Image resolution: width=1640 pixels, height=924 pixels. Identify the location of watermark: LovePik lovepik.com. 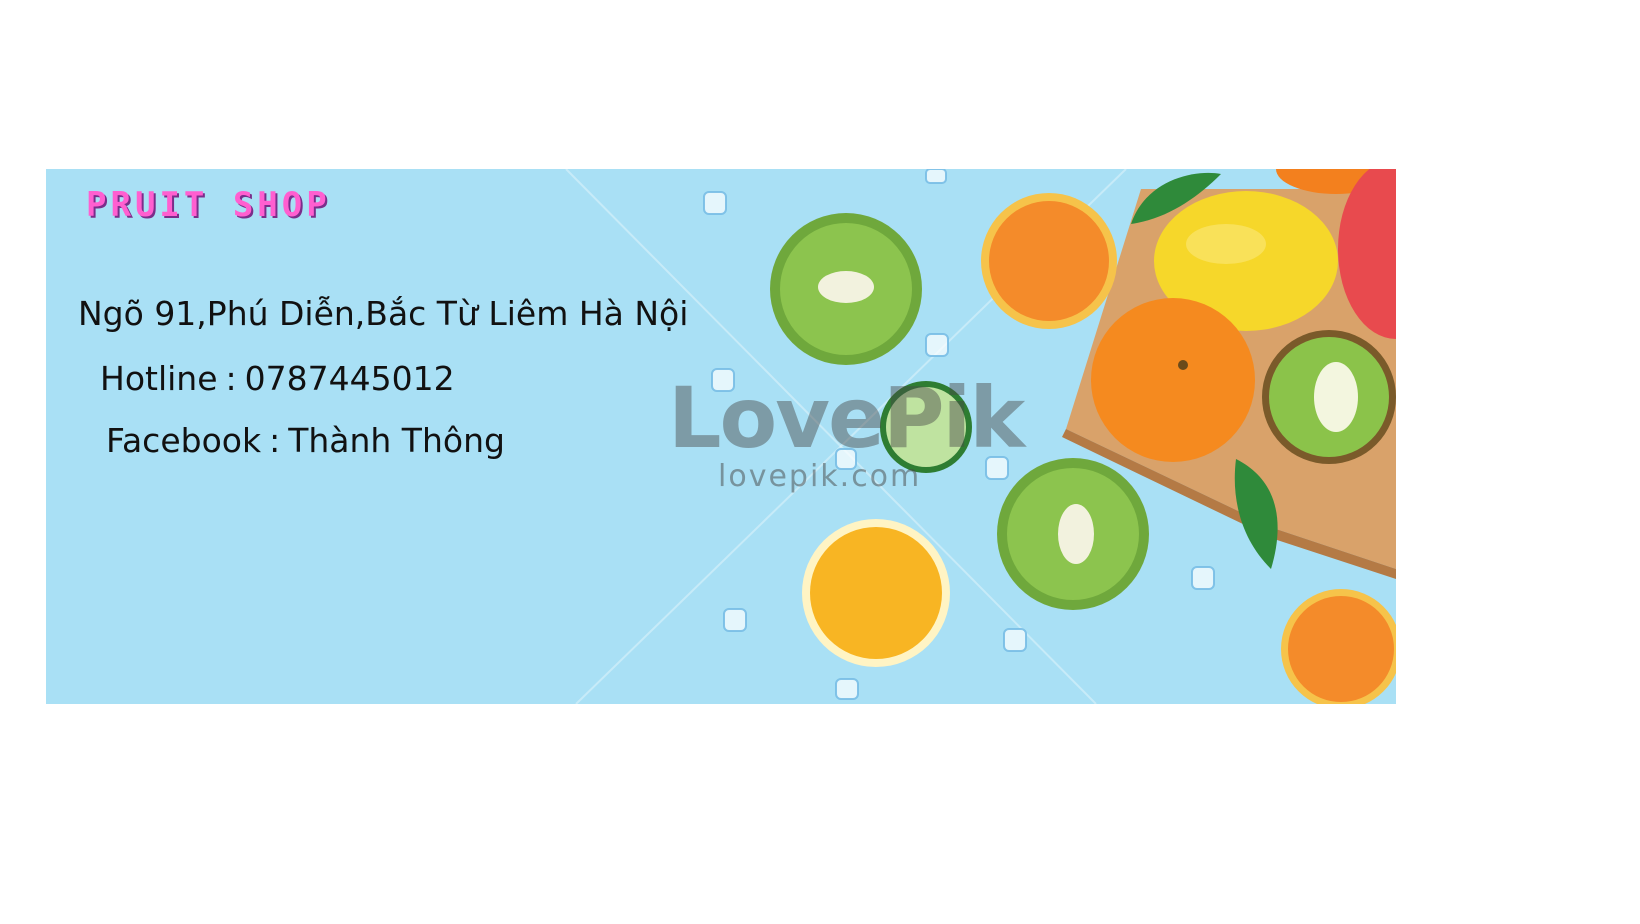
(846, 431).